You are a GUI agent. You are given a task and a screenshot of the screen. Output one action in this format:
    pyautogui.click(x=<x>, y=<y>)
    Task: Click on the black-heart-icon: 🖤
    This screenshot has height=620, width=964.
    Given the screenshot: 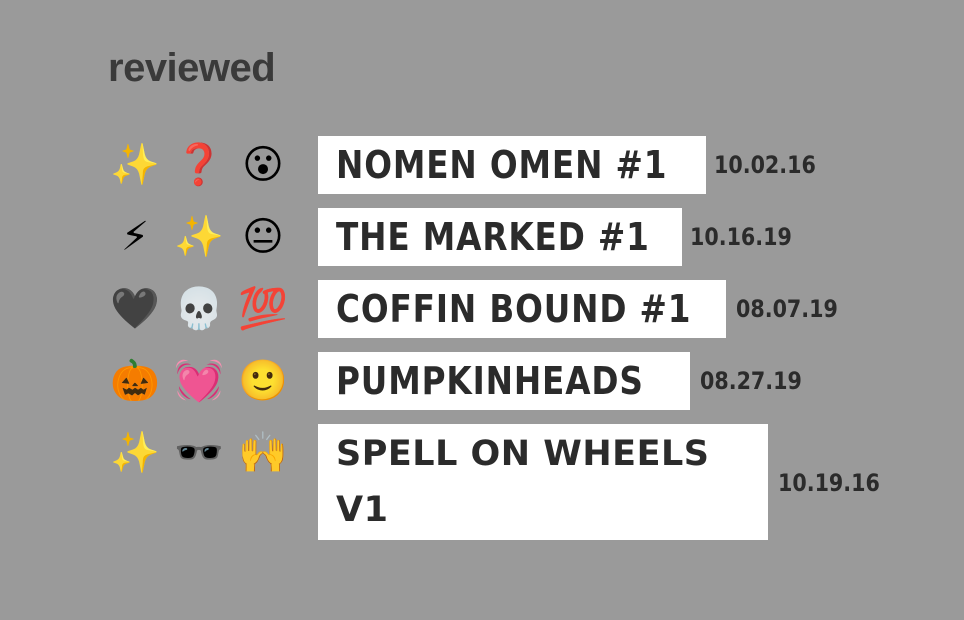 What is the action you would take?
    pyautogui.click(x=135, y=309)
    